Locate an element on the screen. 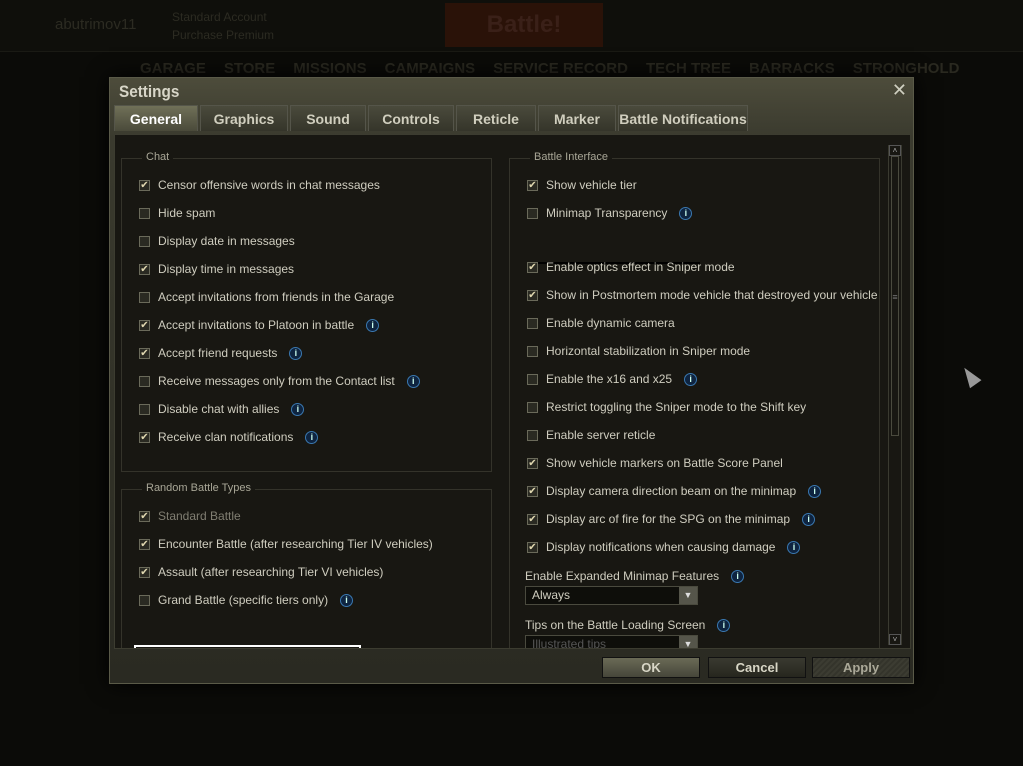 This screenshot has height=766, width=1023. scroll-up-icon: ˄ is located at coordinates (895, 150).